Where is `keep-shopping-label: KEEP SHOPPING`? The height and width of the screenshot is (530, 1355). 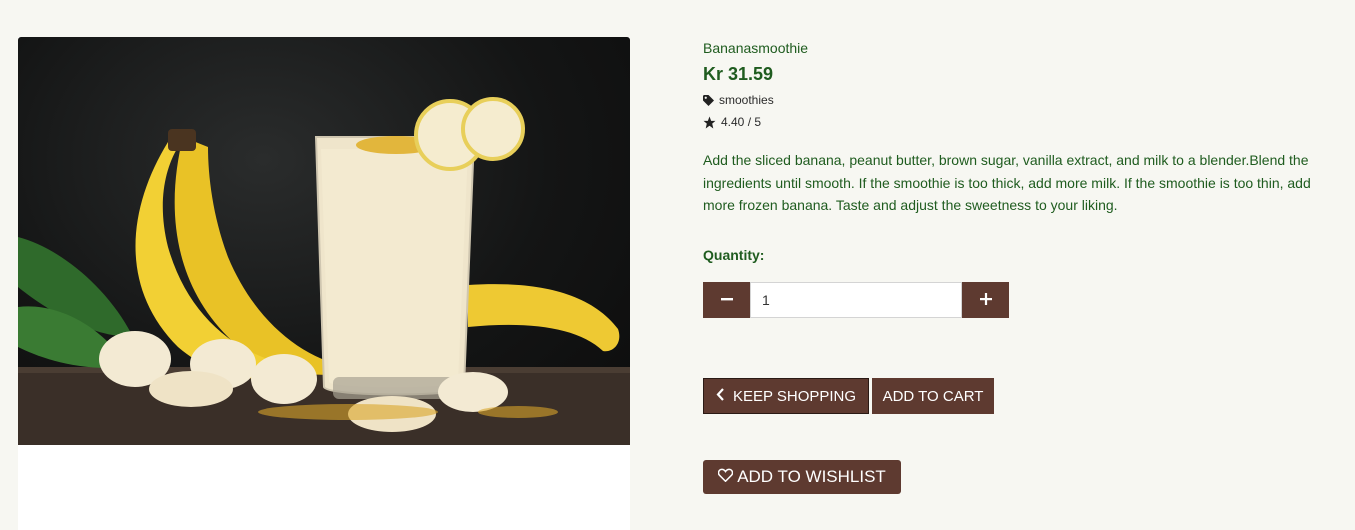 keep-shopping-label: KEEP SHOPPING is located at coordinates (794, 396).